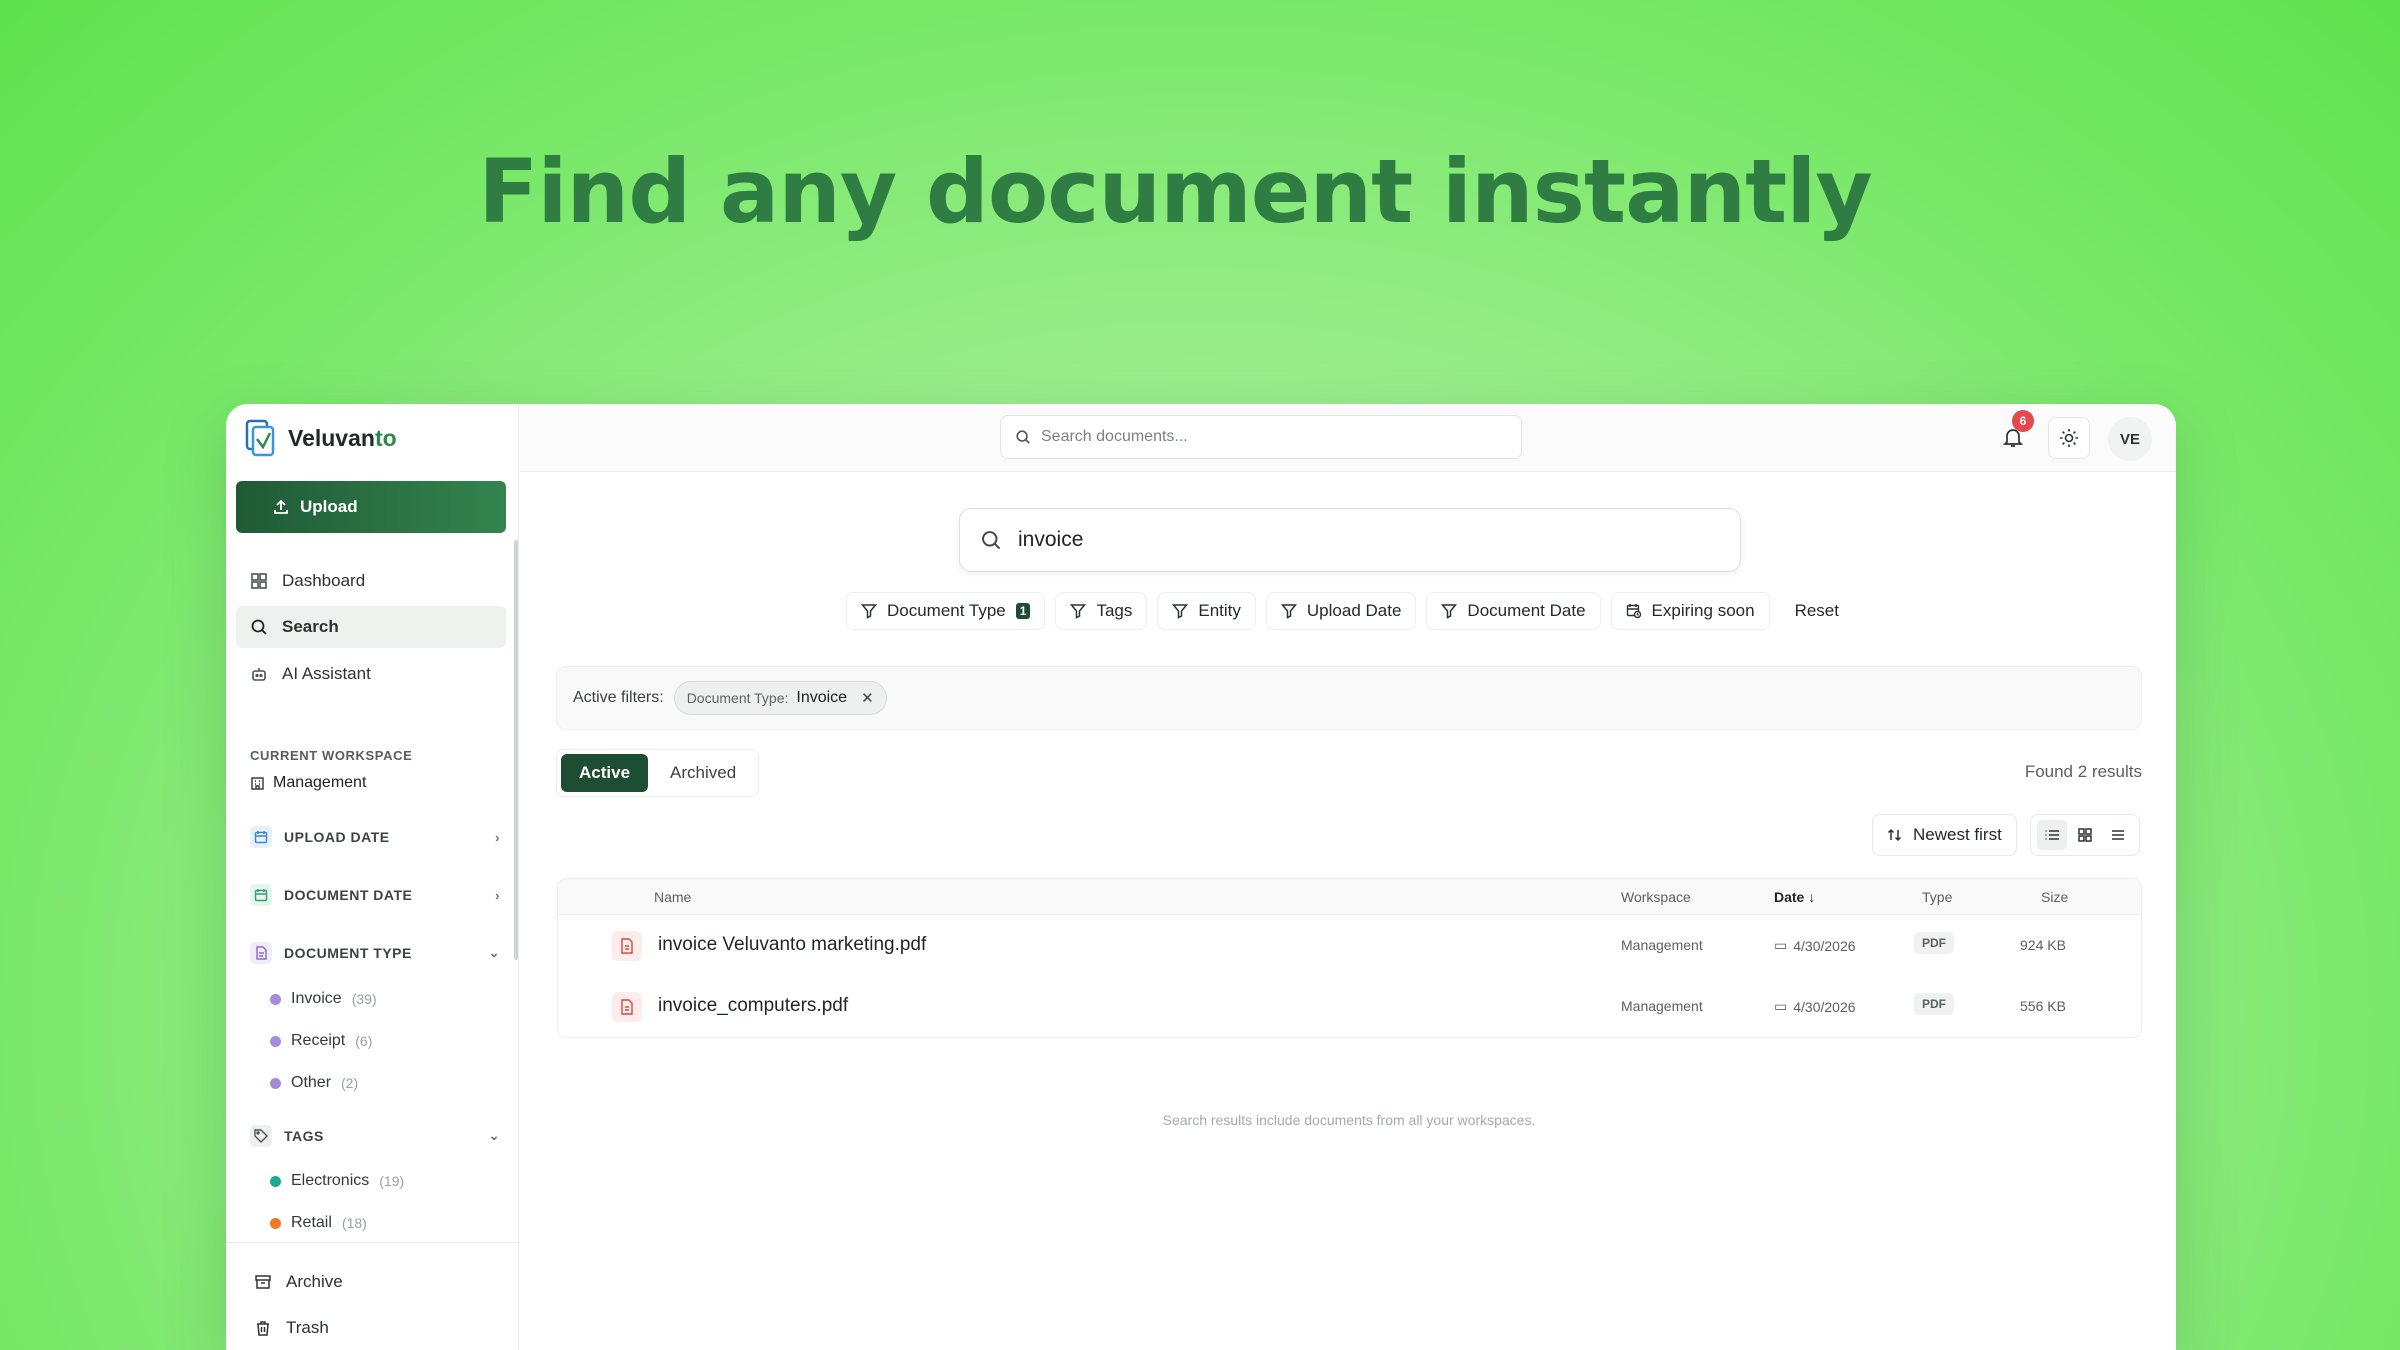  I want to click on filter-expiring-soon-button: Expiring soon, so click(1690, 611).